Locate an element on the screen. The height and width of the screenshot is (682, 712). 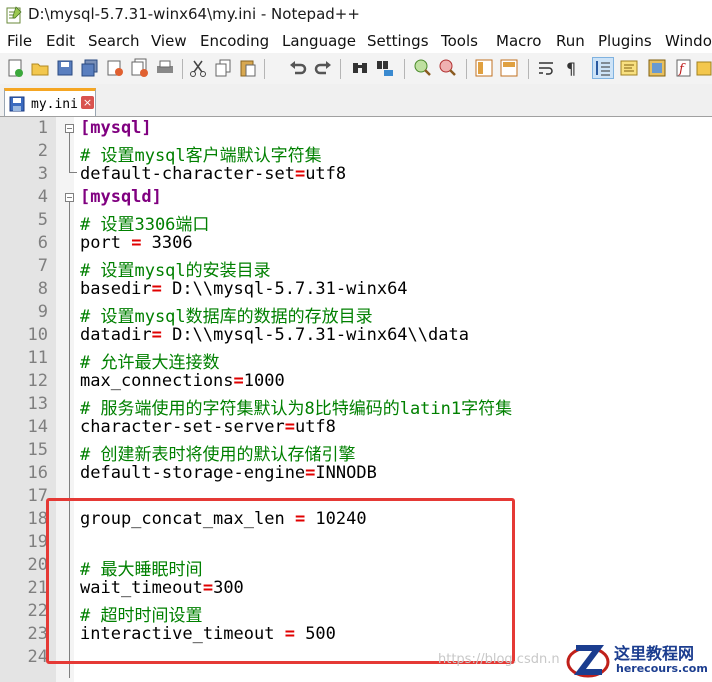
menu-plugins: Plugins is located at coordinates (625, 41).